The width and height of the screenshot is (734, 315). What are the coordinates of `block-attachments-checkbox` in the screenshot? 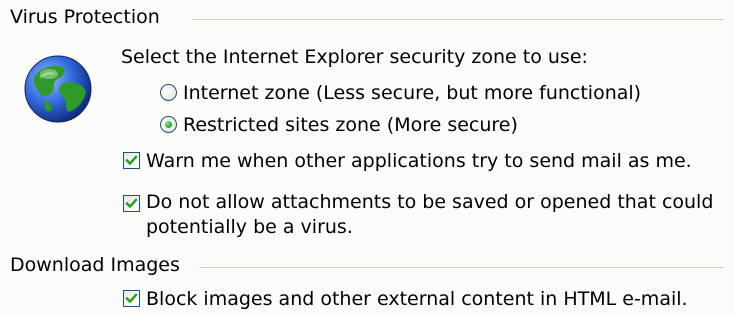 It's located at (131, 203).